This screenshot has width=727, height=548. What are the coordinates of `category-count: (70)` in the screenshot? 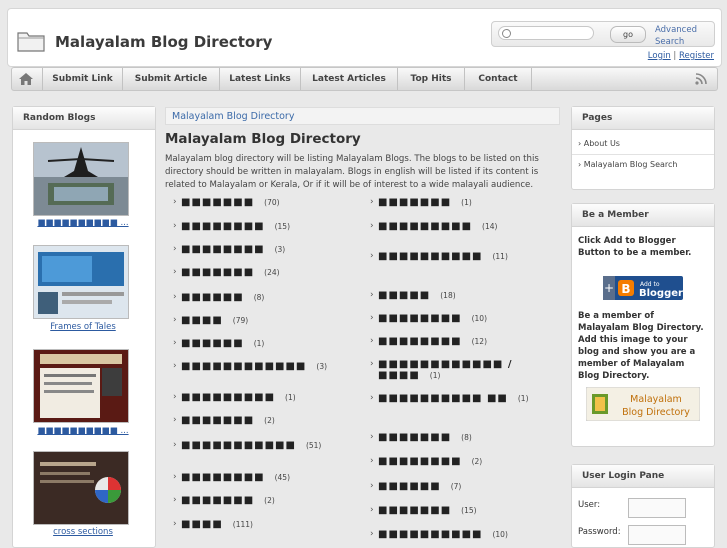 It's located at (272, 202).